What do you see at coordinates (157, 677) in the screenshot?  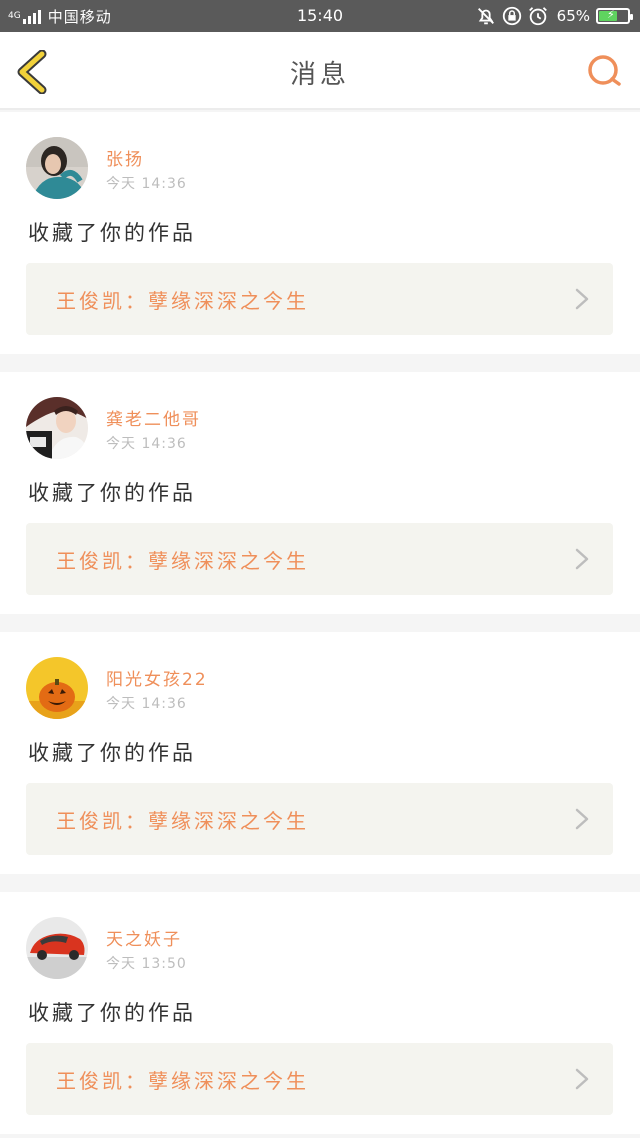 I see `user-name: 阳光女孩22` at bounding box center [157, 677].